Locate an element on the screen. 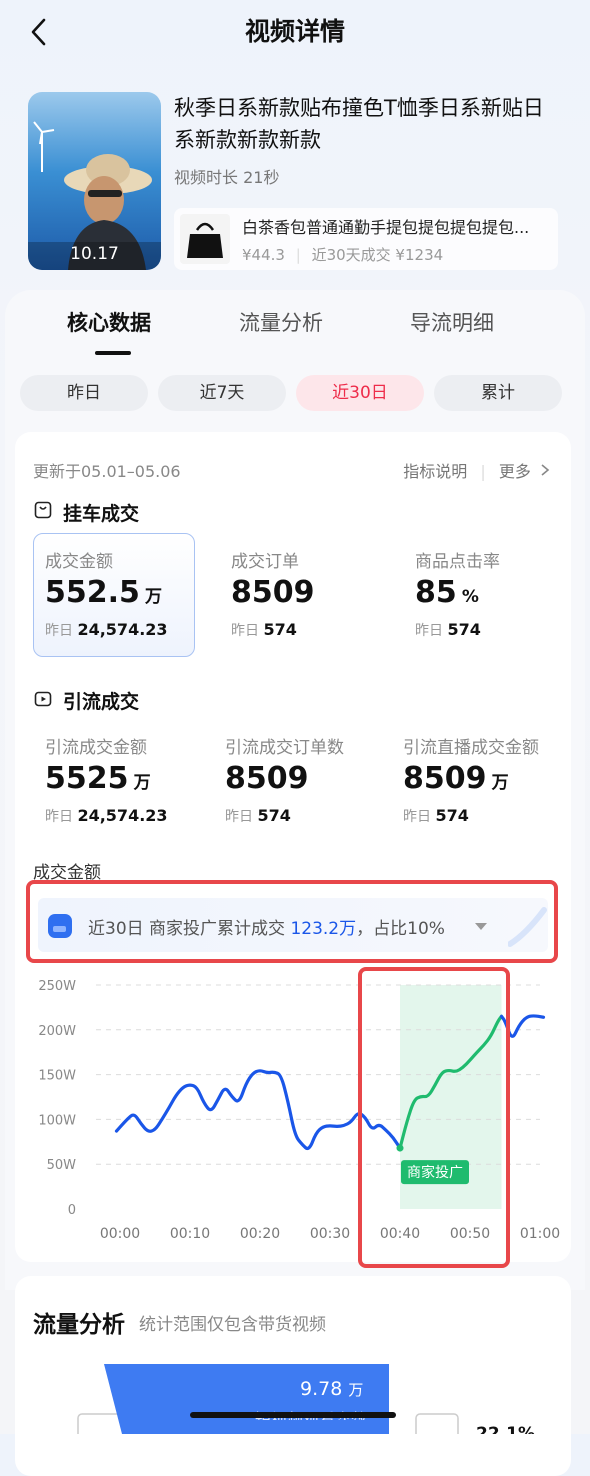 This screenshot has height=1476, width=590. handbag-image is located at coordinates (205, 239).